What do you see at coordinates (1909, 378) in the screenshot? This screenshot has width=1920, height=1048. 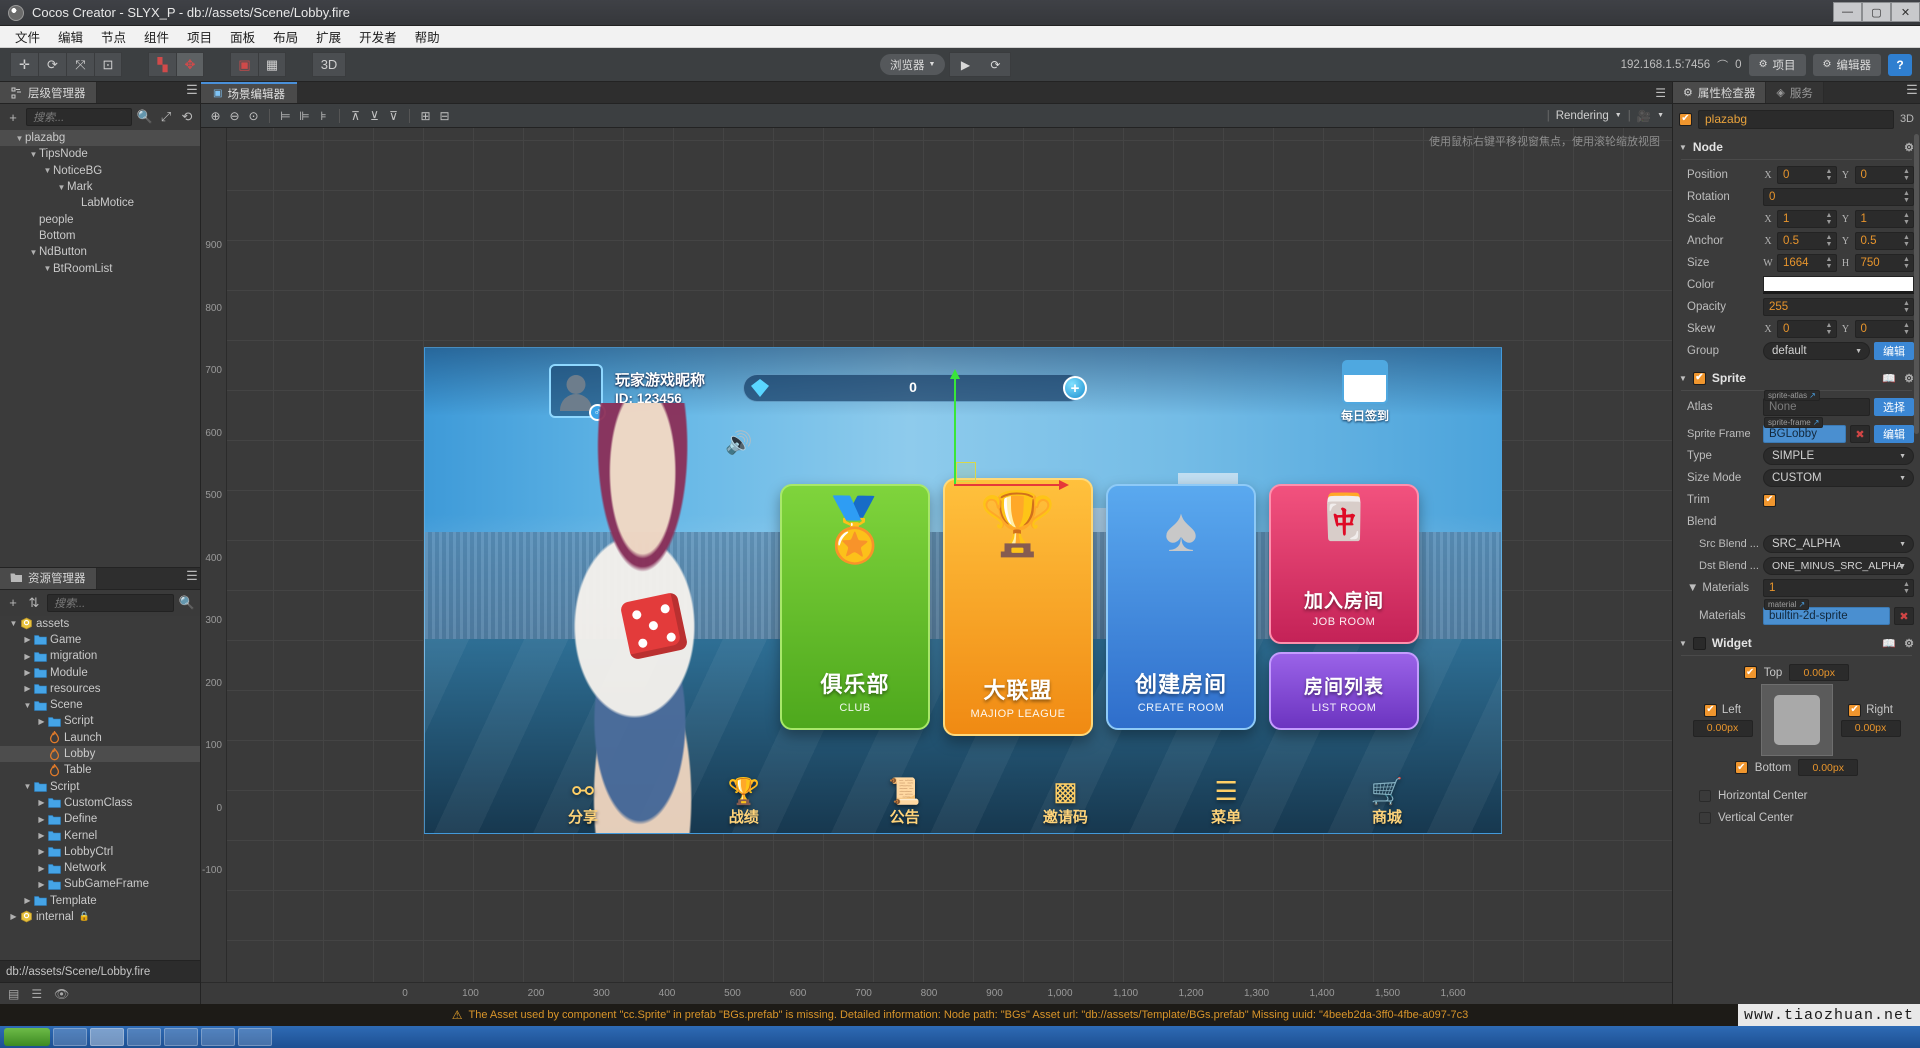 I see `sprite-section-gear-icon: ⚙` at bounding box center [1909, 378].